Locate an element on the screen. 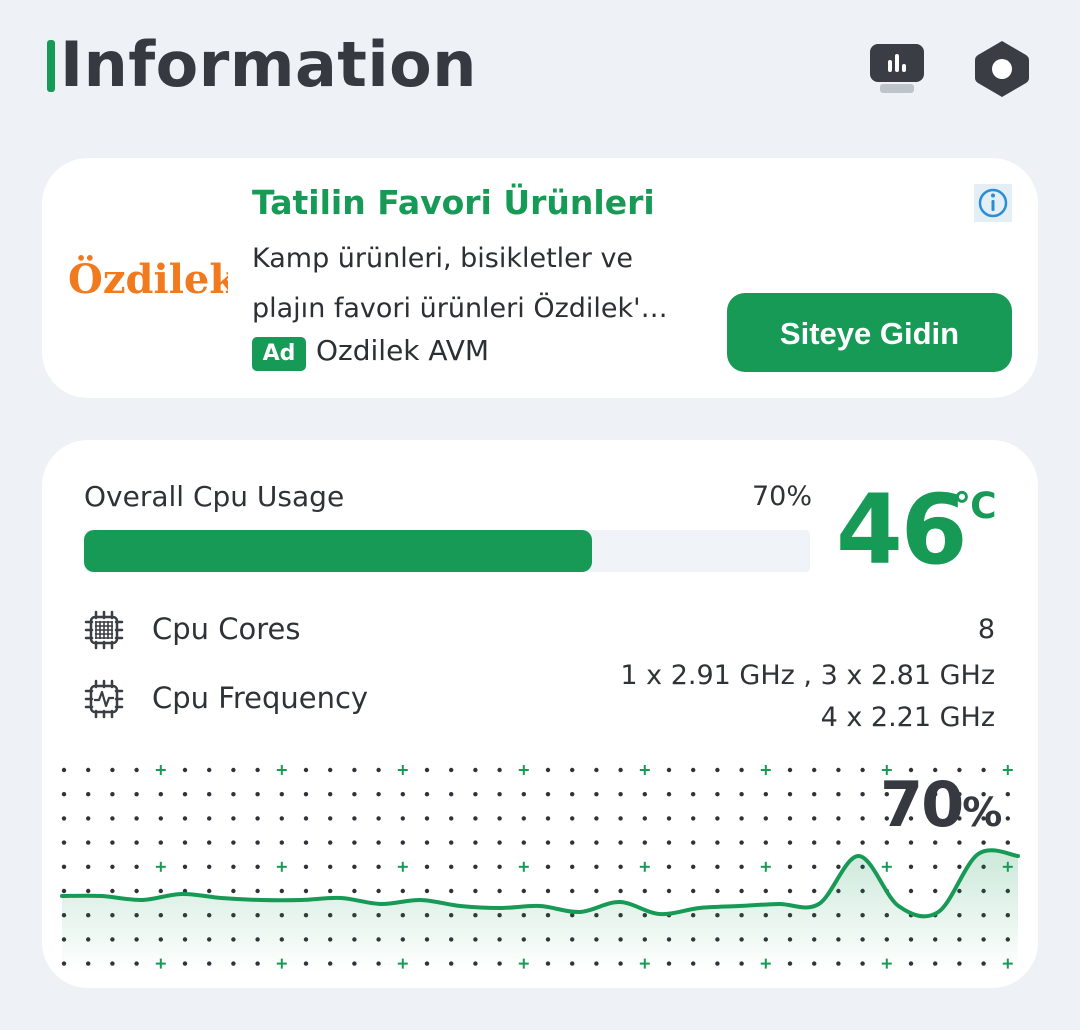 The height and width of the screenshot is (1030, 1080). hexagon-settings-icon is located at coordinates (1002, 69).